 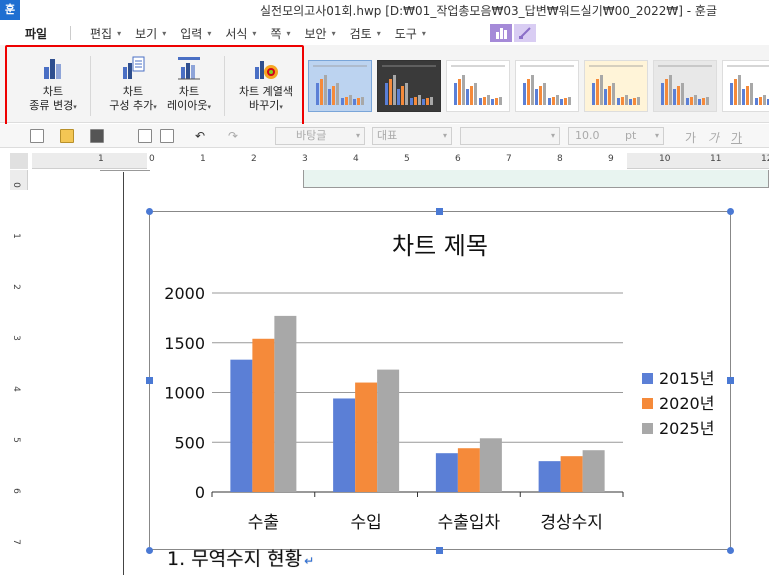 I want to click on table-cell, so click(x=536, y=179).